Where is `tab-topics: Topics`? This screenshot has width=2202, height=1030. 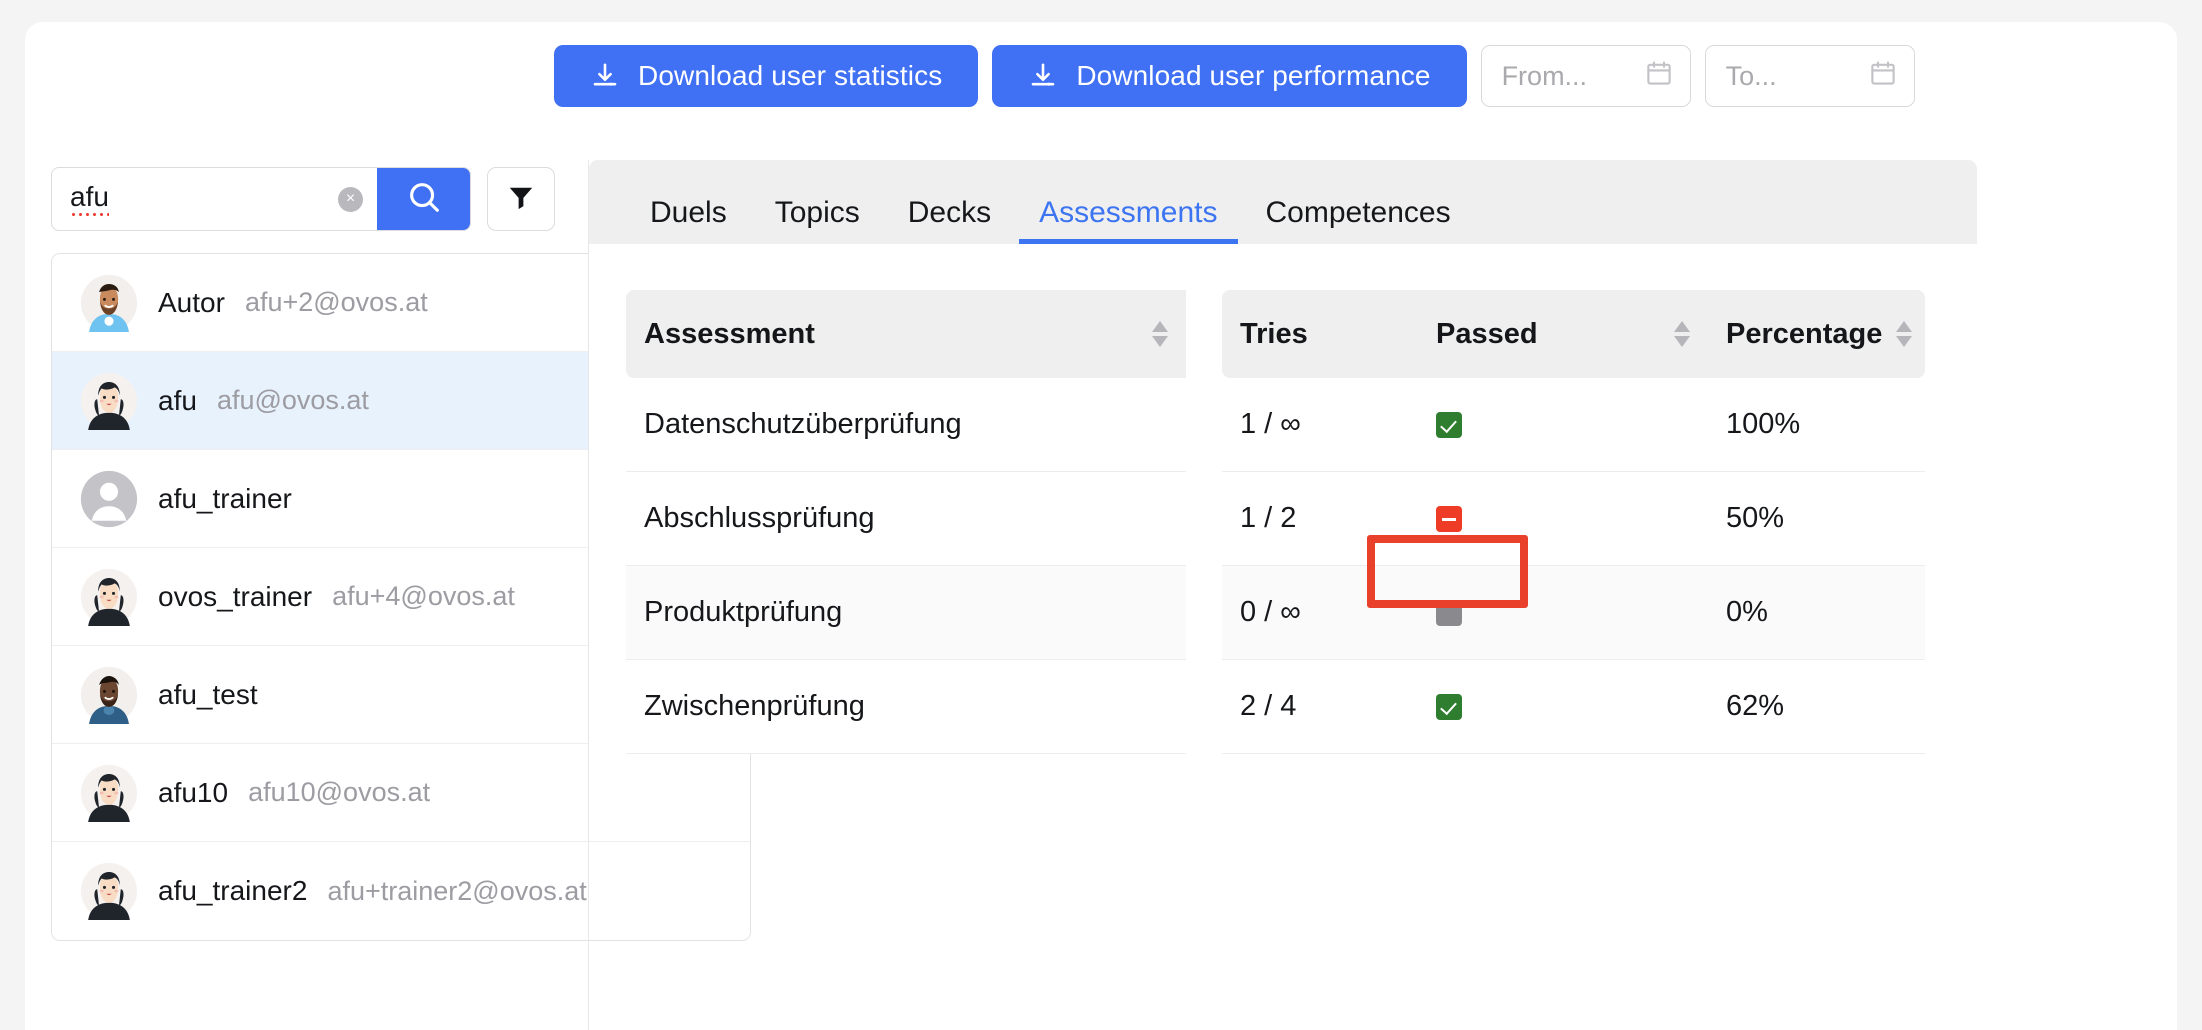
tab-topics: Topics is located at coordinates (817, 221).